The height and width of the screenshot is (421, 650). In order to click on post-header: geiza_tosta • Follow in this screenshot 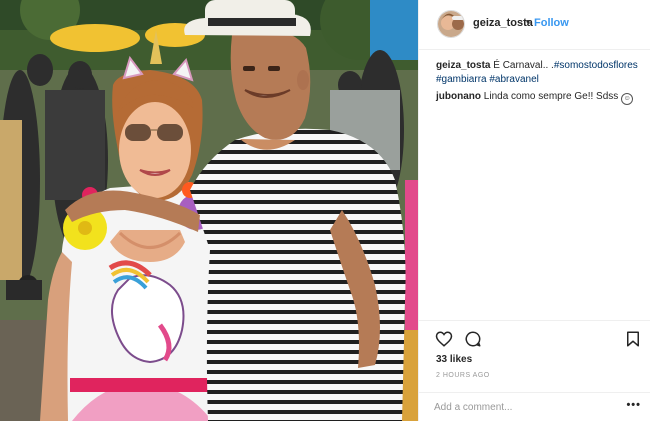, I will do `click(534, 25)`.